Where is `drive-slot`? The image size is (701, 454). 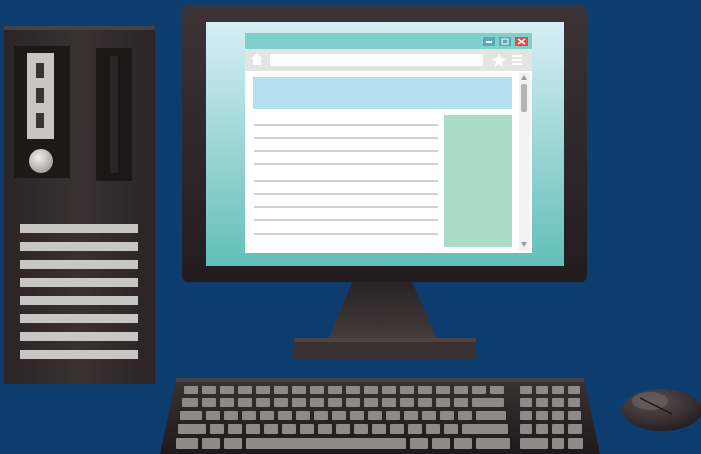
drive-slot is located at coordinates (114, 114).